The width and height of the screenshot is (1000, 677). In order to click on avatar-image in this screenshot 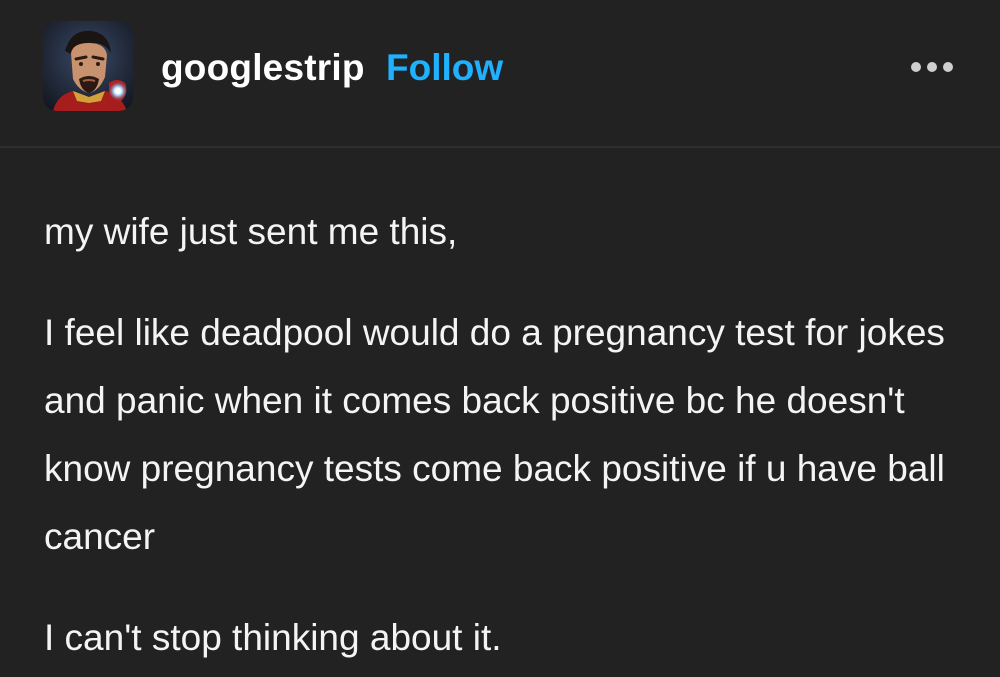, I will do `click(88, 66)`.